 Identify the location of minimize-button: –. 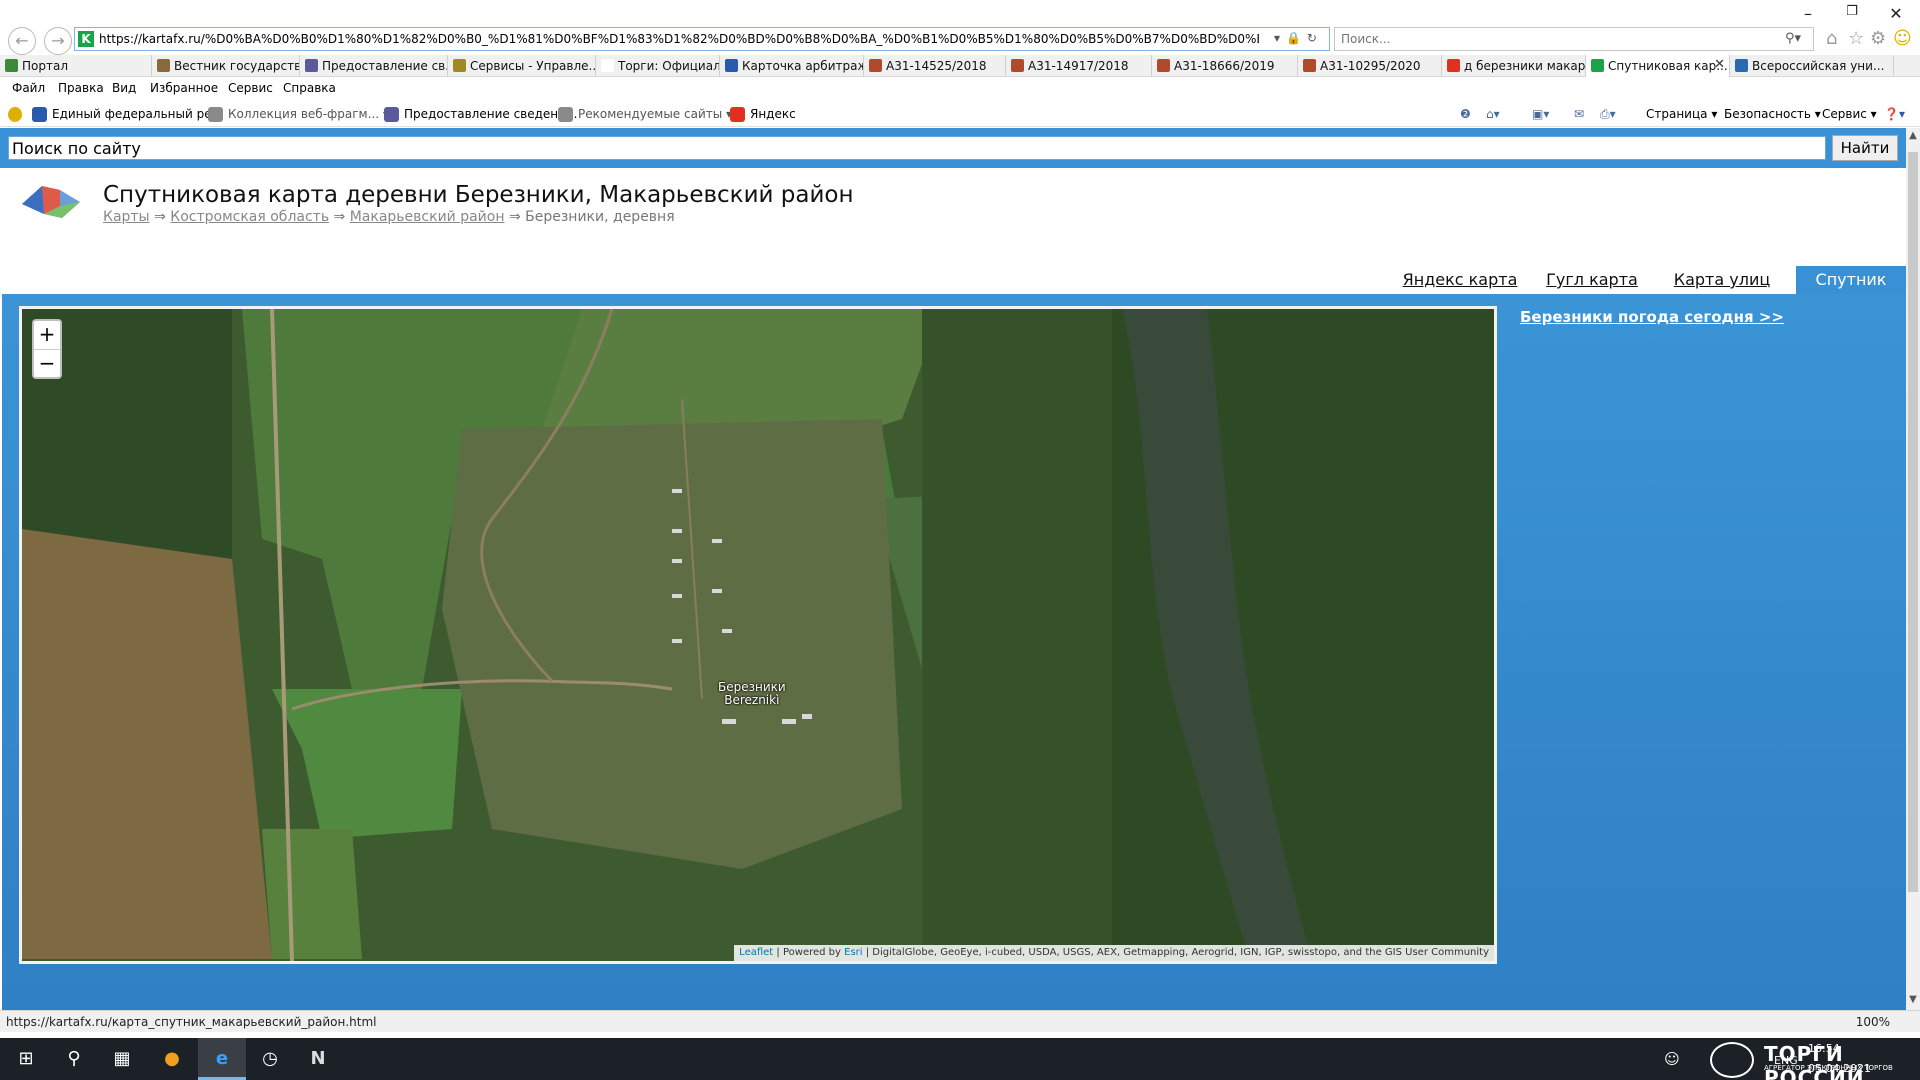
(1808, 14).